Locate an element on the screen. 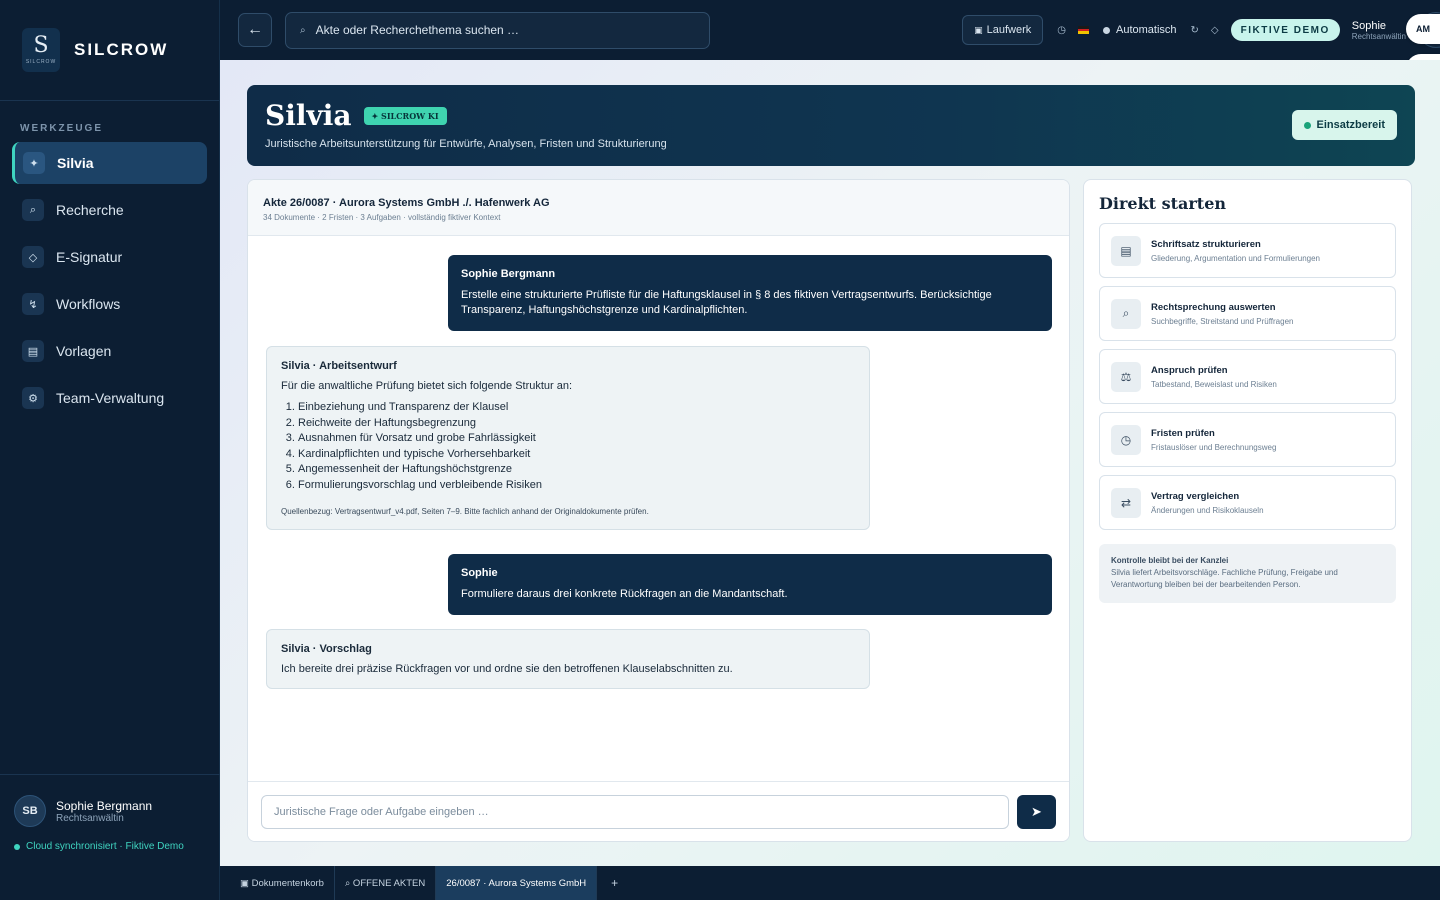 The image size is (1440, 900). gear-icon: ⚙ is located at coordinates (33, 398).